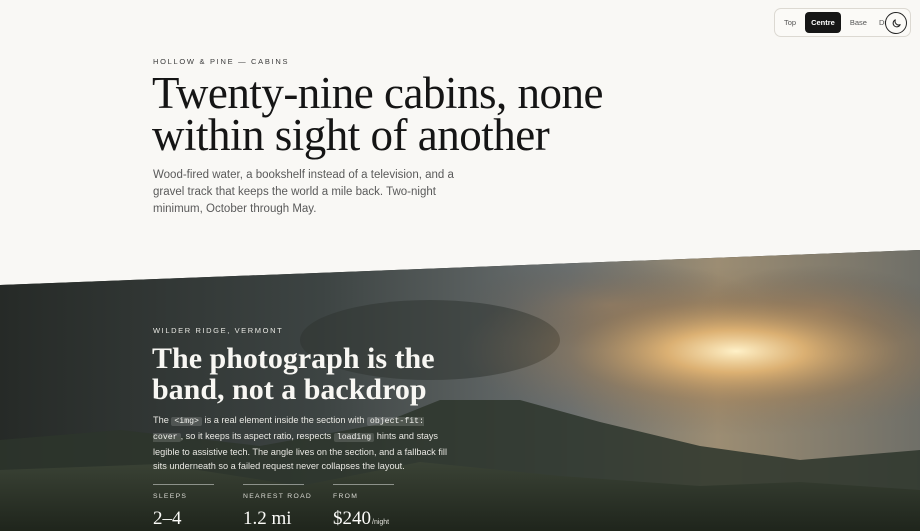 This screenshot has height=531, width=920. I want to click on tool-top: Top, so click(790, 22).